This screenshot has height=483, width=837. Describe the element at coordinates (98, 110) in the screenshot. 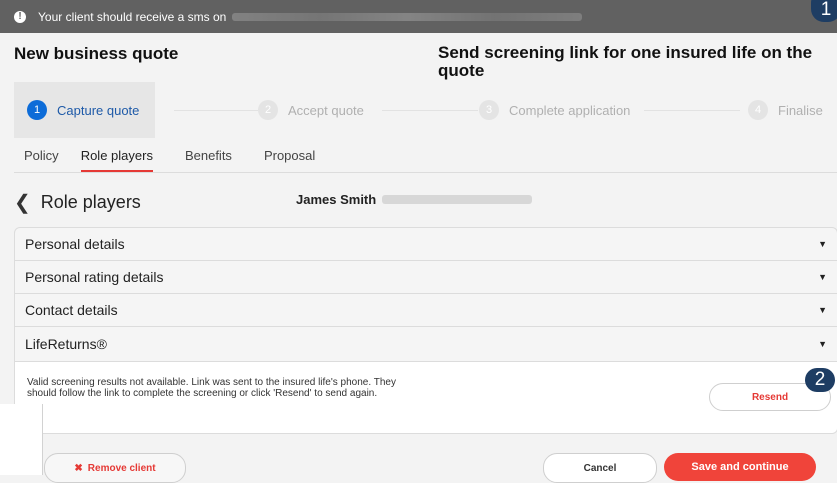

I see `step-label: Capture quote` at that location.